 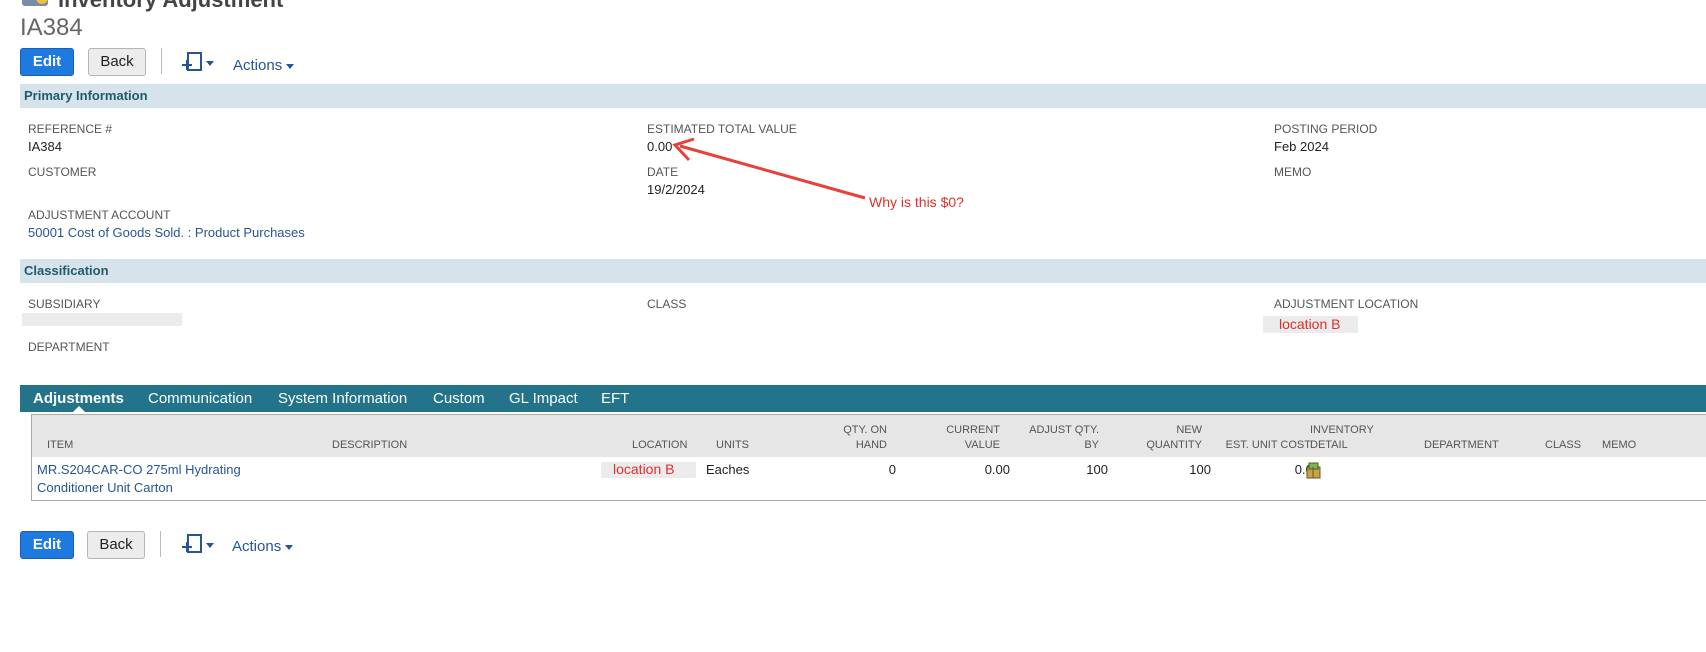 I want to click on estimated-total-value: 0.00, so click(x=660, y=146).